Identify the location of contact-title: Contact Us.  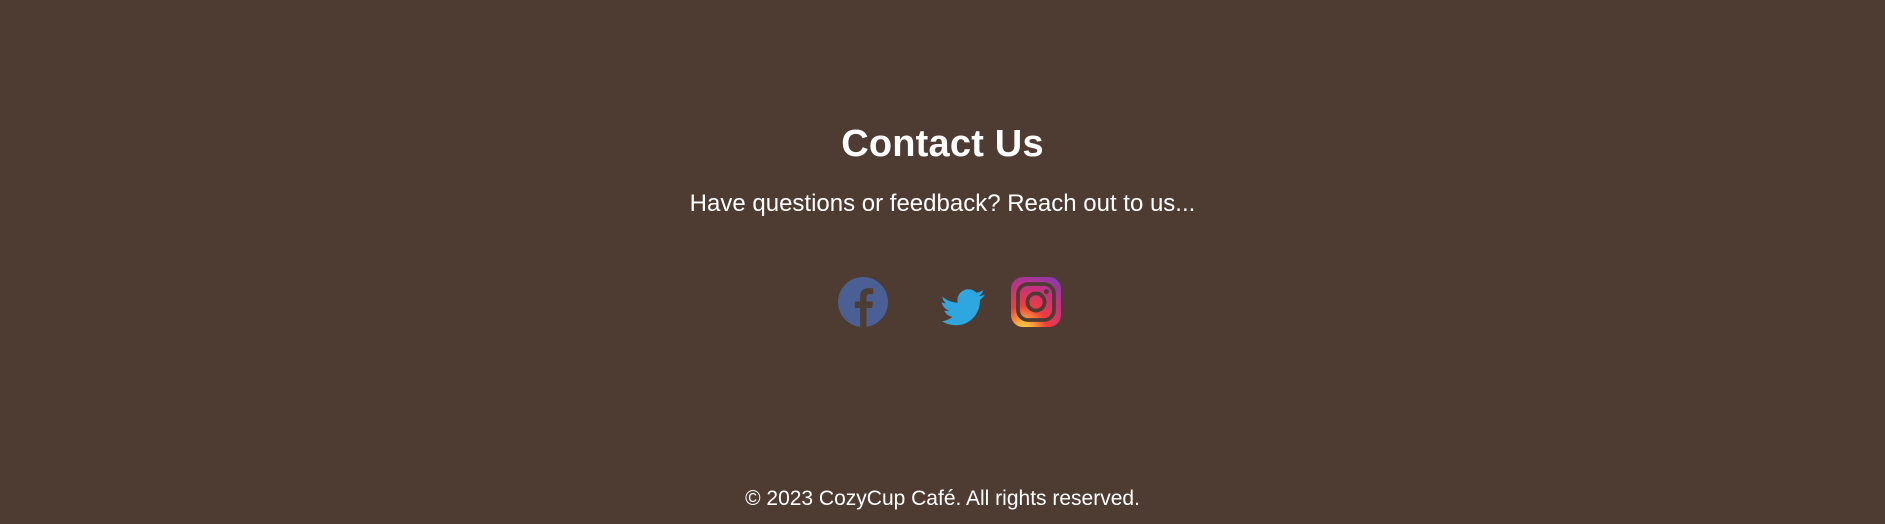
(942, 144).